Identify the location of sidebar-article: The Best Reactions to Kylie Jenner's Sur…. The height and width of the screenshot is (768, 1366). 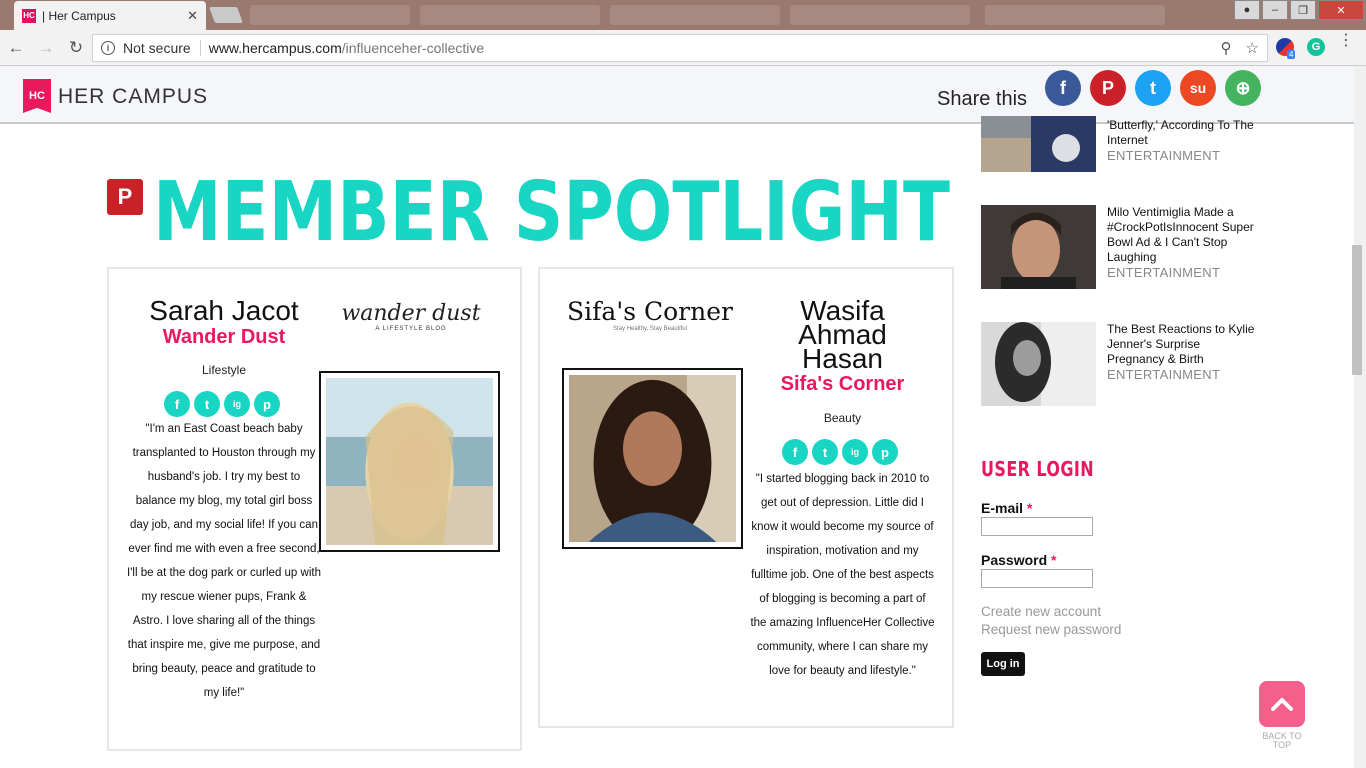
(1121, 367).